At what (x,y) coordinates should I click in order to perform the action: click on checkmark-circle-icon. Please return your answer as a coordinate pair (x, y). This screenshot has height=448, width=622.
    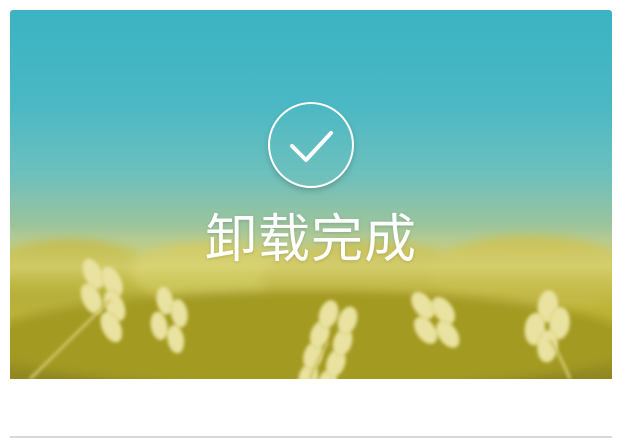
    Looking at the image, I should click on (311, 145).